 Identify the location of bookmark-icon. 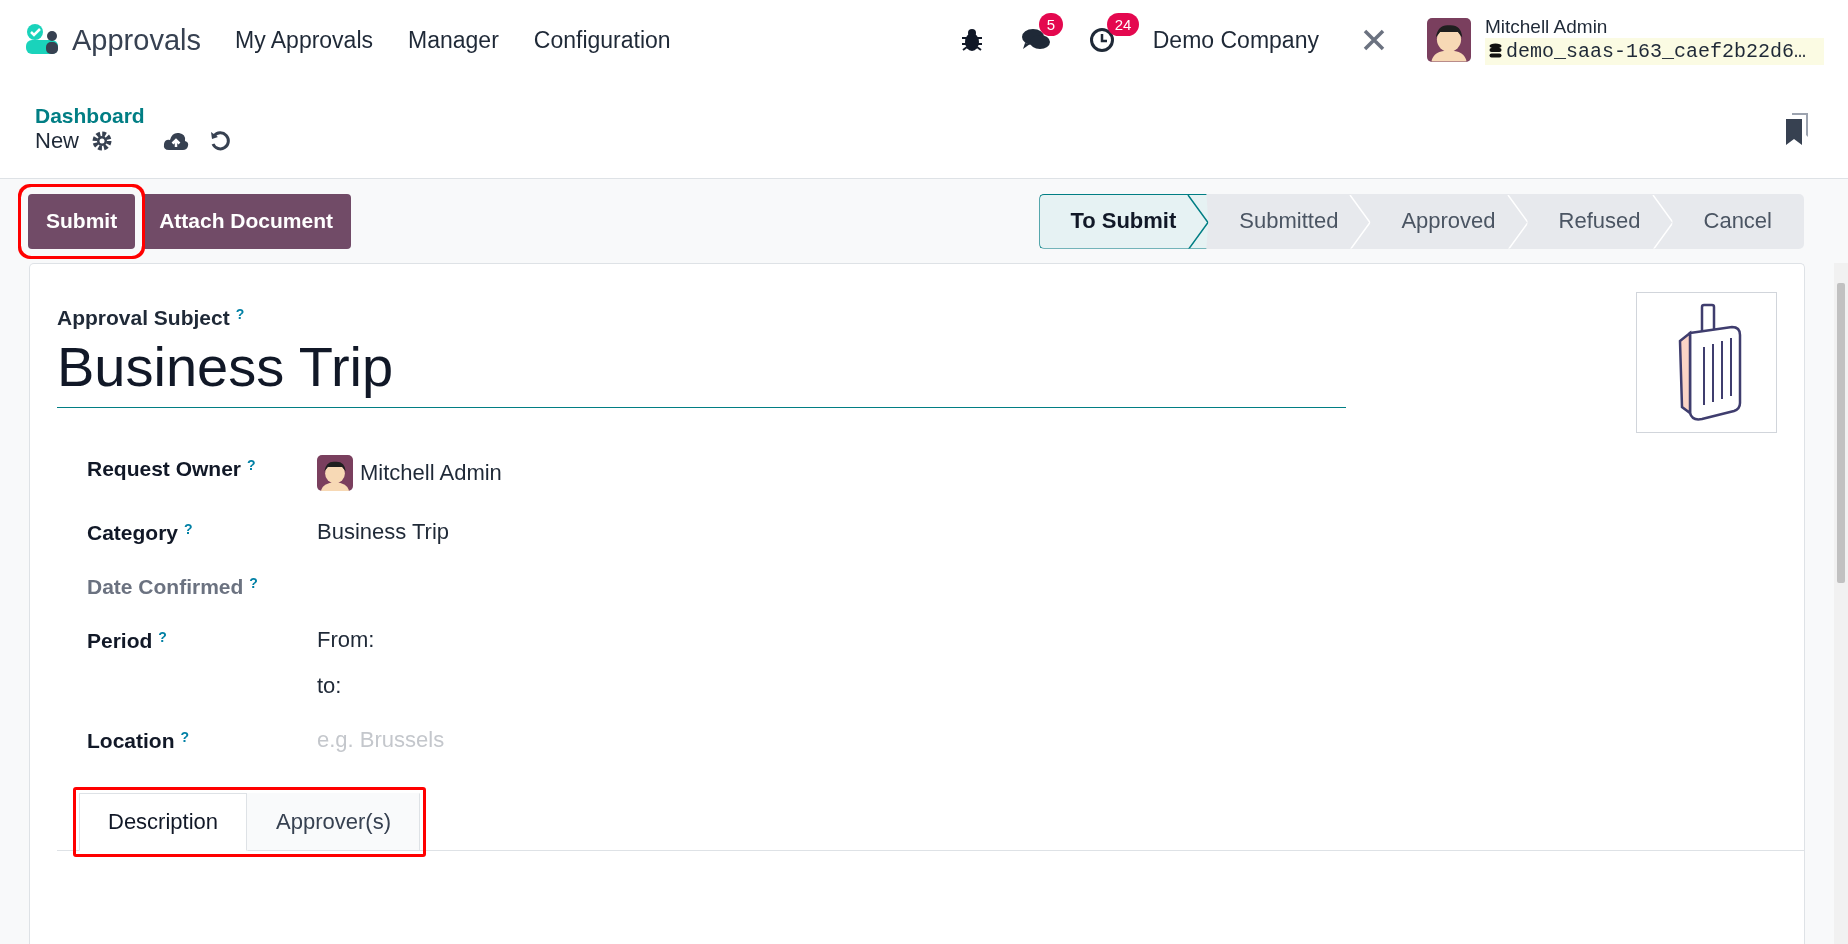
(1796, 129).